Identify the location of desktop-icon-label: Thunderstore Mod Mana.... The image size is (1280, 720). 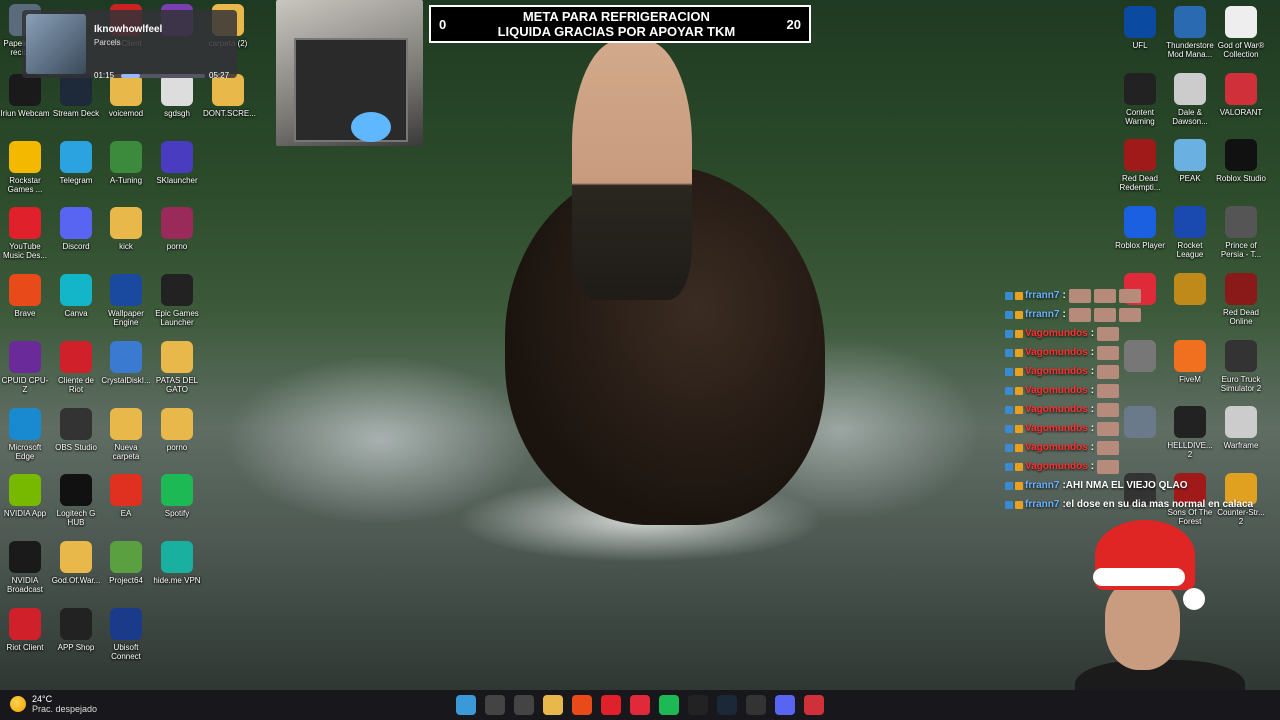
(1190, 50).